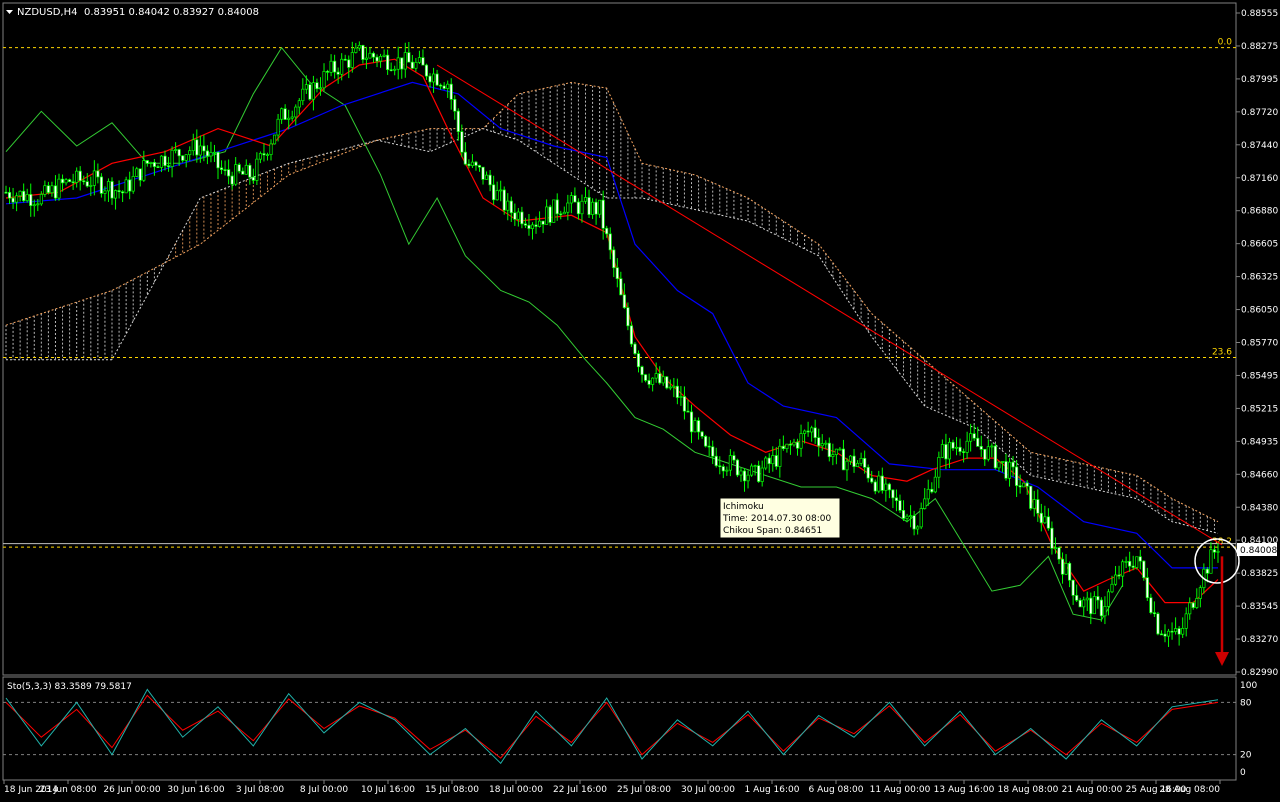 The height and width of the screenshot is (802, 1280). Describe the element at coordinates (1259, 212) in the screenshot. I see `price-tick-label: 0.86880` at that location.